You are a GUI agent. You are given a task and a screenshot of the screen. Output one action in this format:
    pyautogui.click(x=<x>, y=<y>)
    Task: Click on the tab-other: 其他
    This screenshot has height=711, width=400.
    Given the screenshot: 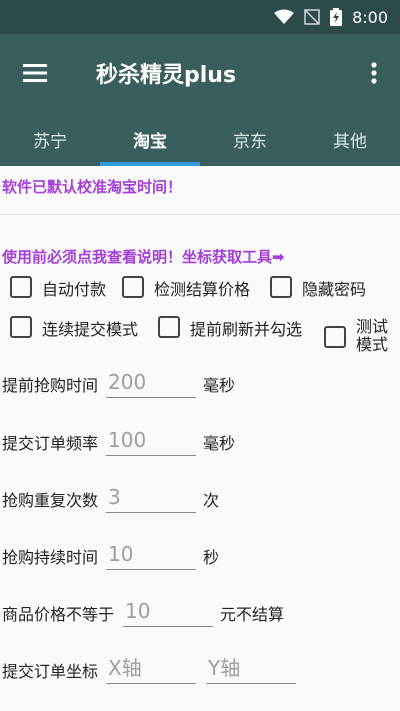 What is the action you would take?
    pyautogui.click(x=350, y=139)
    